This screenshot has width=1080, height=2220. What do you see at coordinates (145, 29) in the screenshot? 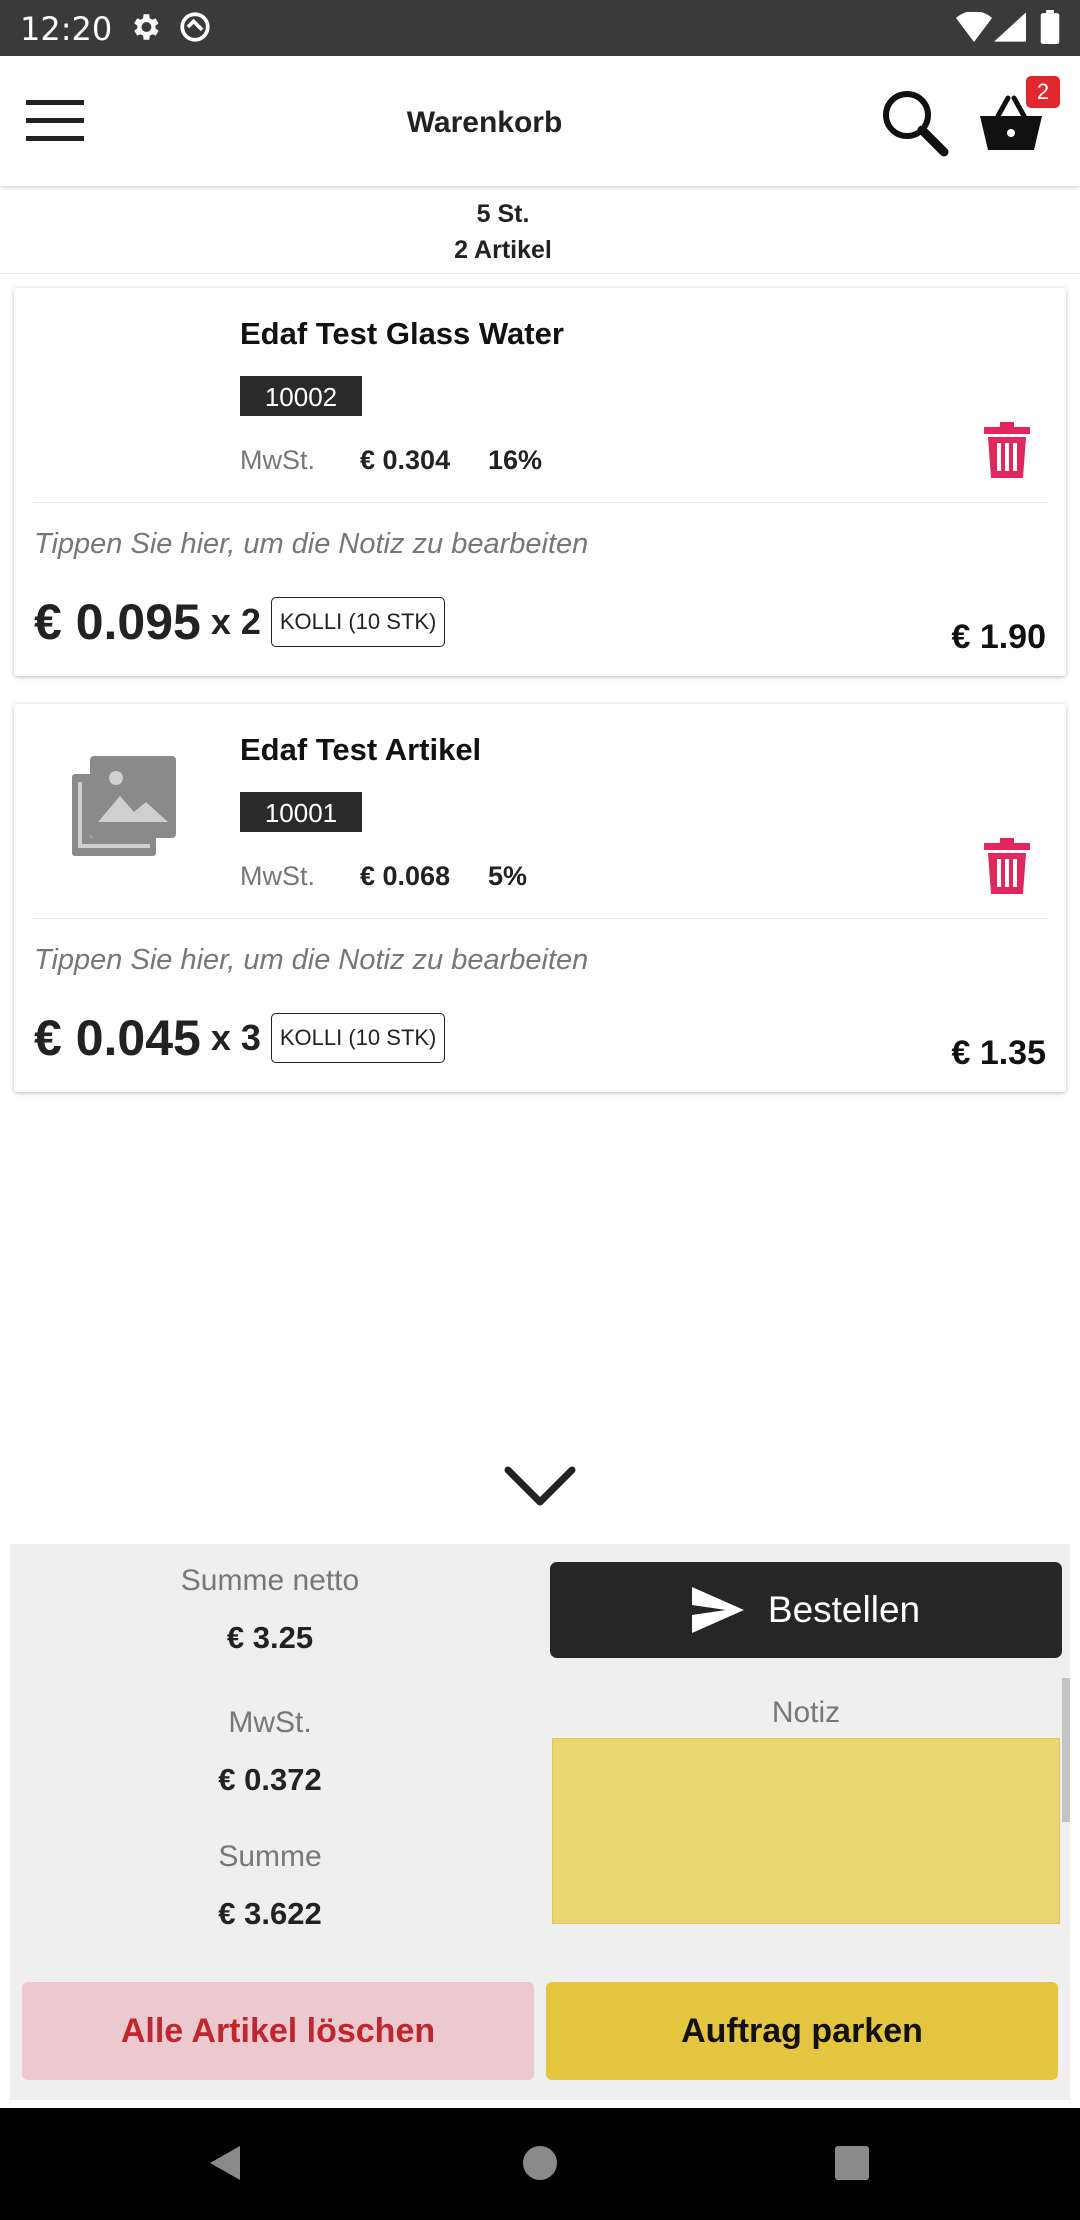
I see `gear-icon` at bounding box center [145, 29].